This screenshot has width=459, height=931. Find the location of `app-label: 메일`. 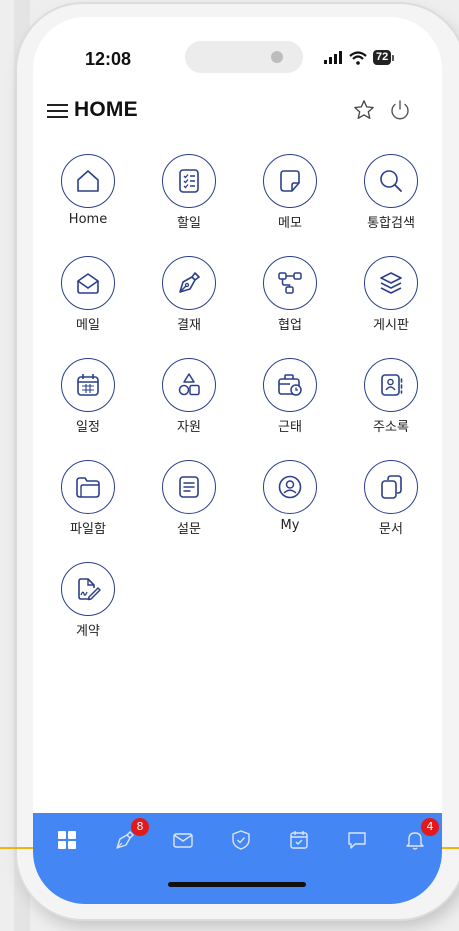

app-label: 메일 is located at coordinates (88, 325).